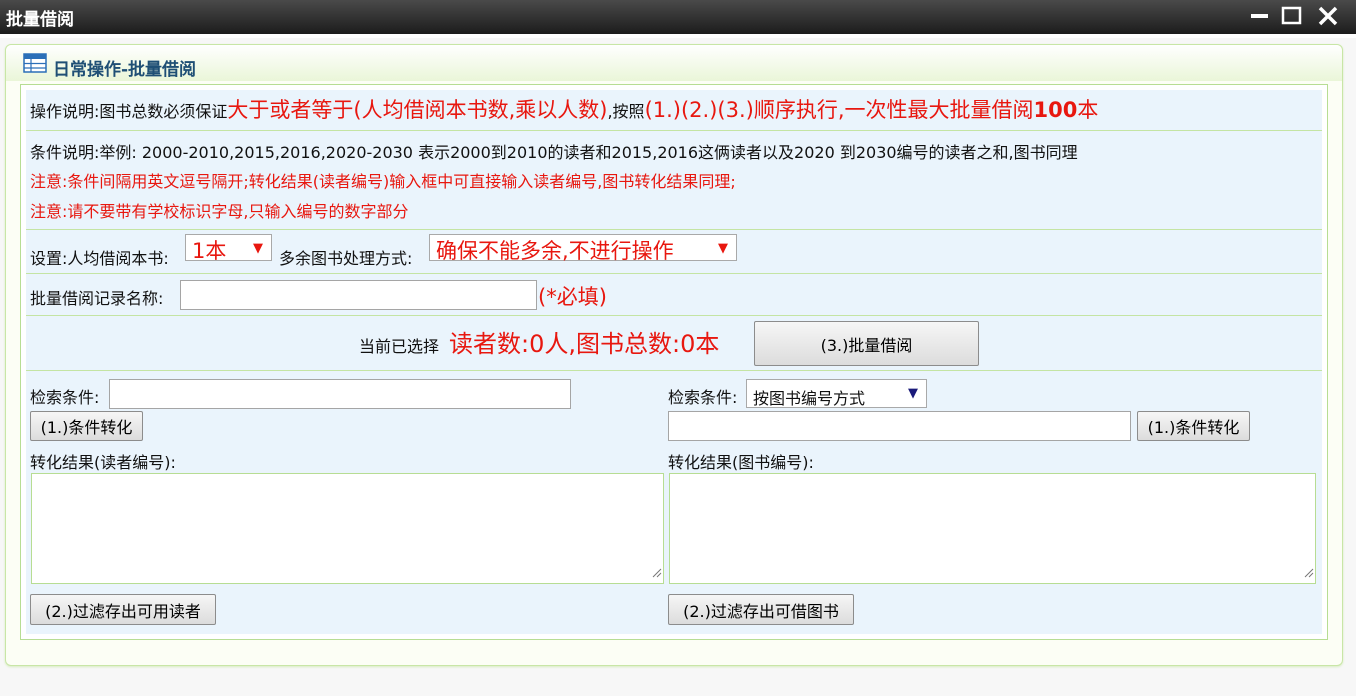 The height and width of the screenshot is (696, 1356). I want to click on record-name-input, so click(358, 295).